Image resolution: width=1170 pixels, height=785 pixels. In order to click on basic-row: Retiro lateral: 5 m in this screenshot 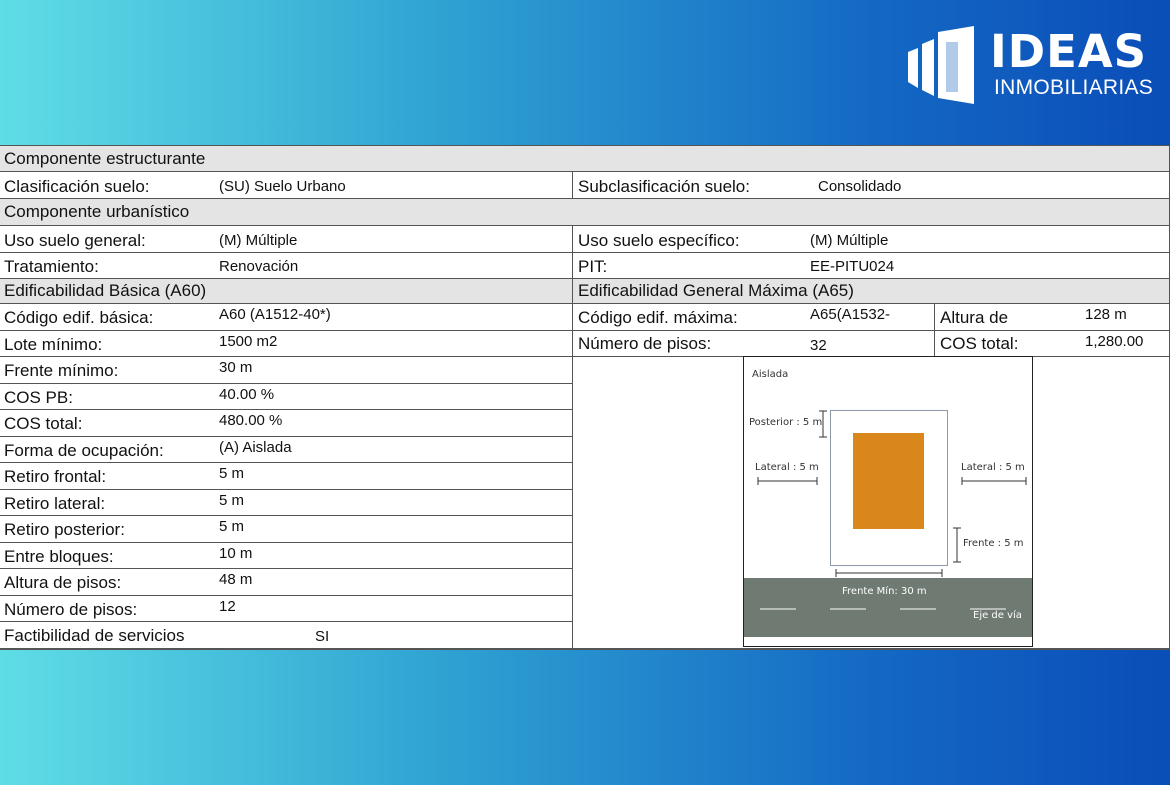, I will do `click(286, 503)`.